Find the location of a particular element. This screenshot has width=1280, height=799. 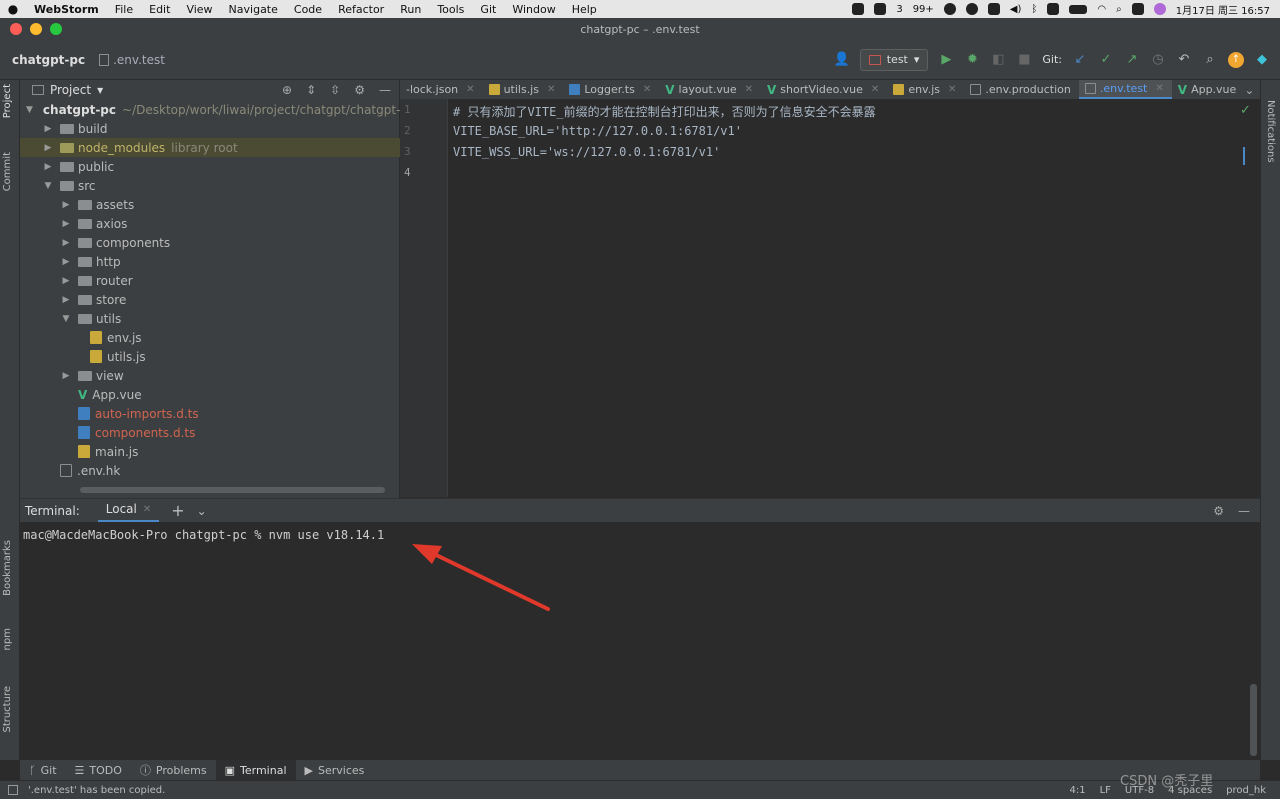

locate-icon: ⊕ is located at coordinates (287, 90).